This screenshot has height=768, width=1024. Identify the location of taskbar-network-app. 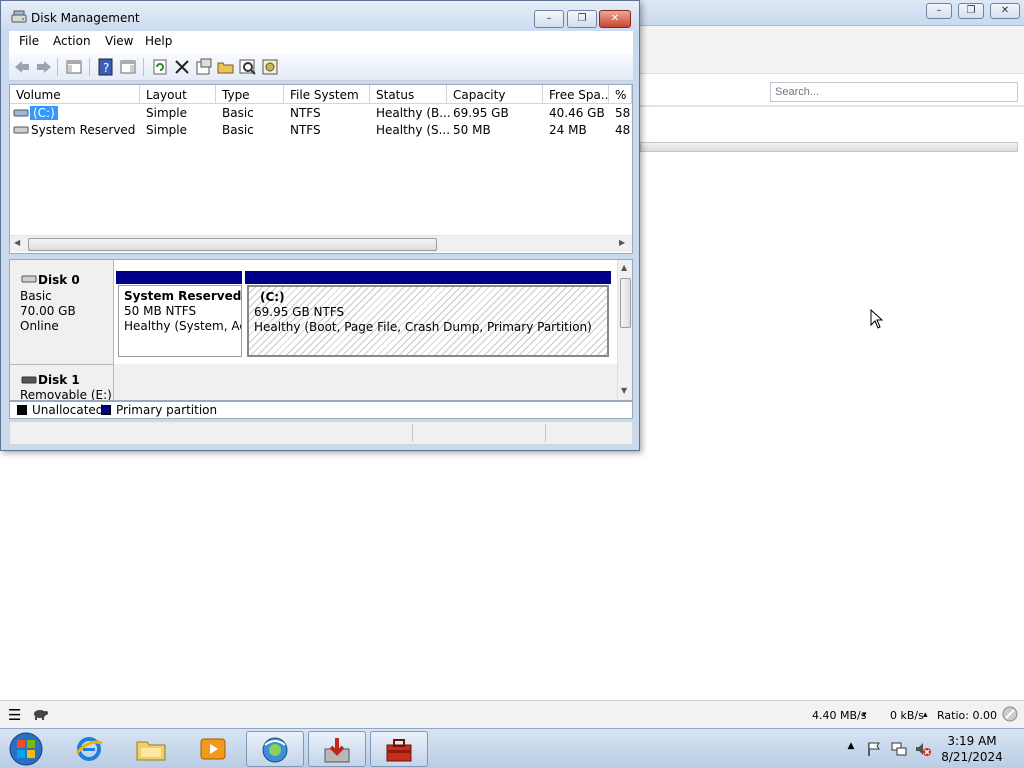
(275, 749).